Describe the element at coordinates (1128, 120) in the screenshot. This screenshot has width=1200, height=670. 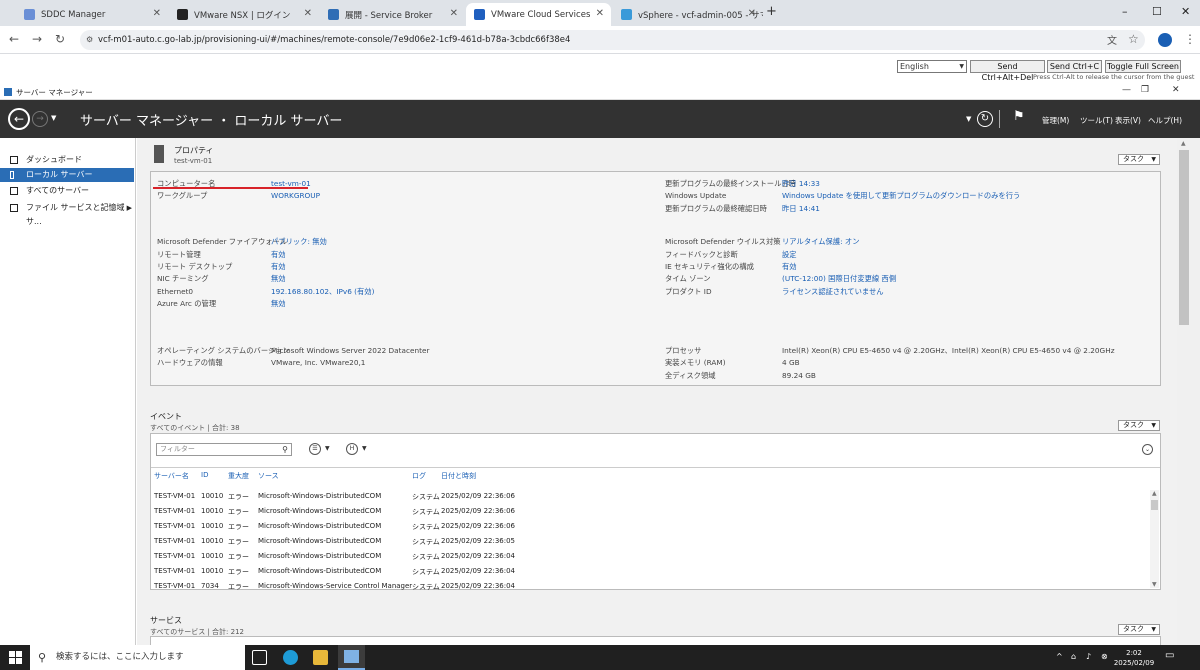
I see `menu-view: 表示(V)` at that location.